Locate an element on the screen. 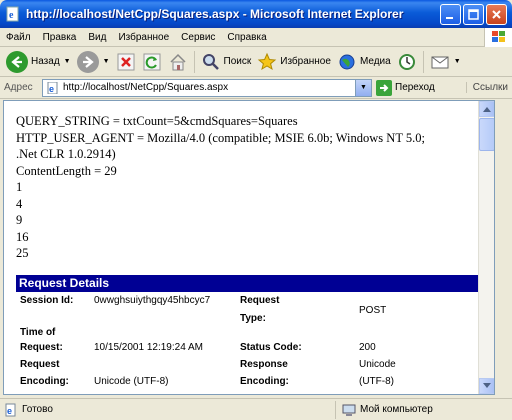  status-text: Готово is located at coordinates (37, 409).